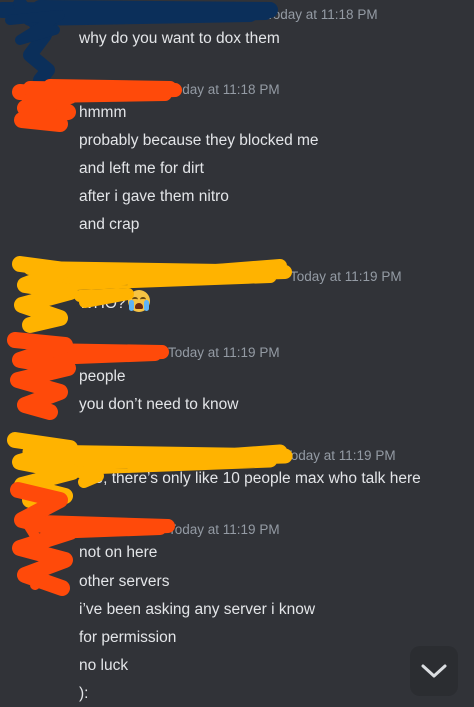 The width and height of the screenshot is (474, 707). Describe the element at coordinates (118, 552) in the screenshot. I see `message-text: not on here` at that location.